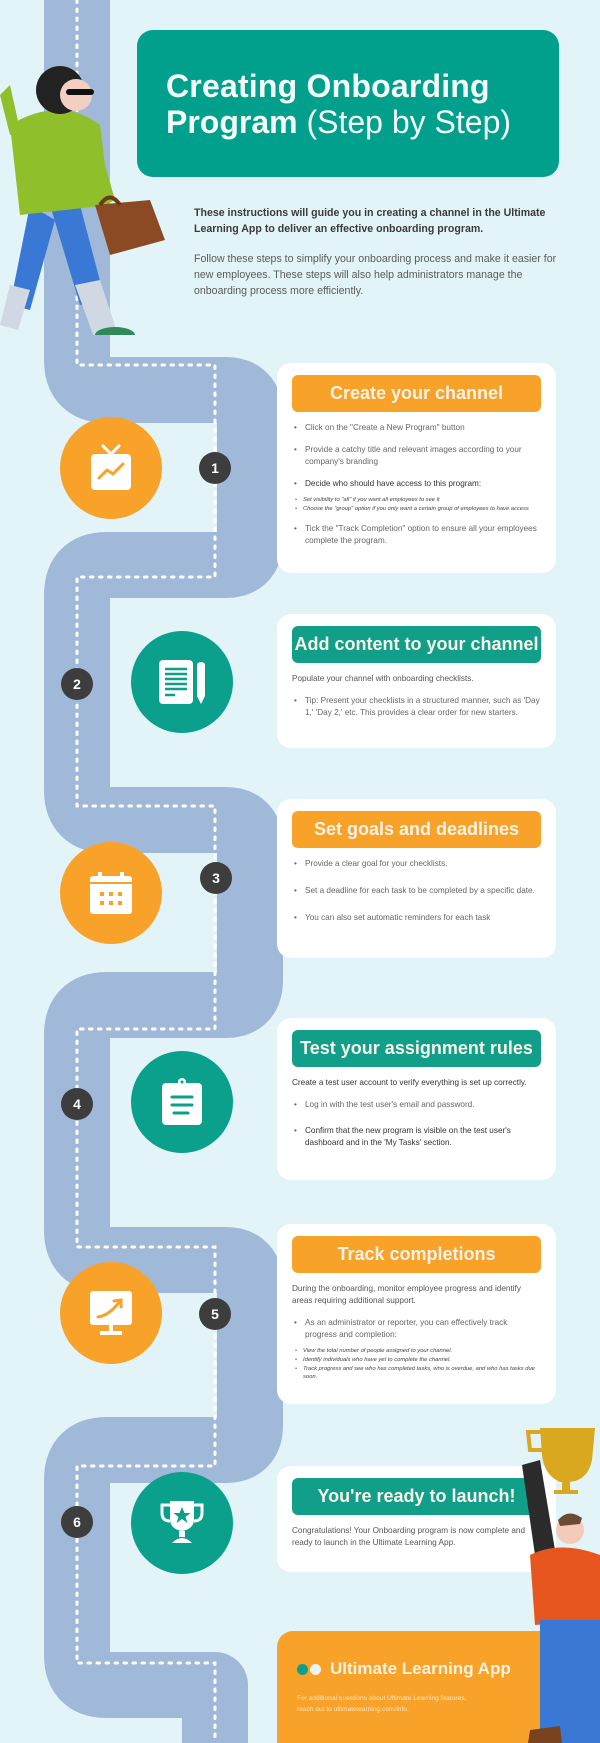 This screenshot has height=1743, width=600. What do you see at coordinates (416, 1254) in the screenshot?
I see `step-5-title: Track completions` at bounding box center [416, 1254].